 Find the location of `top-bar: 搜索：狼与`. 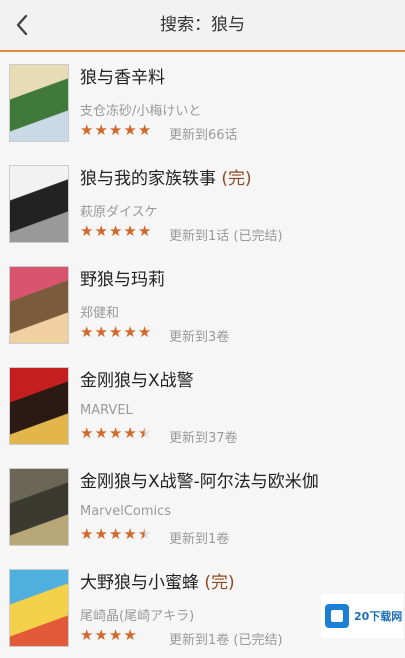

top-bar: 搜索：狼与 is located at coordinates (202, 26).